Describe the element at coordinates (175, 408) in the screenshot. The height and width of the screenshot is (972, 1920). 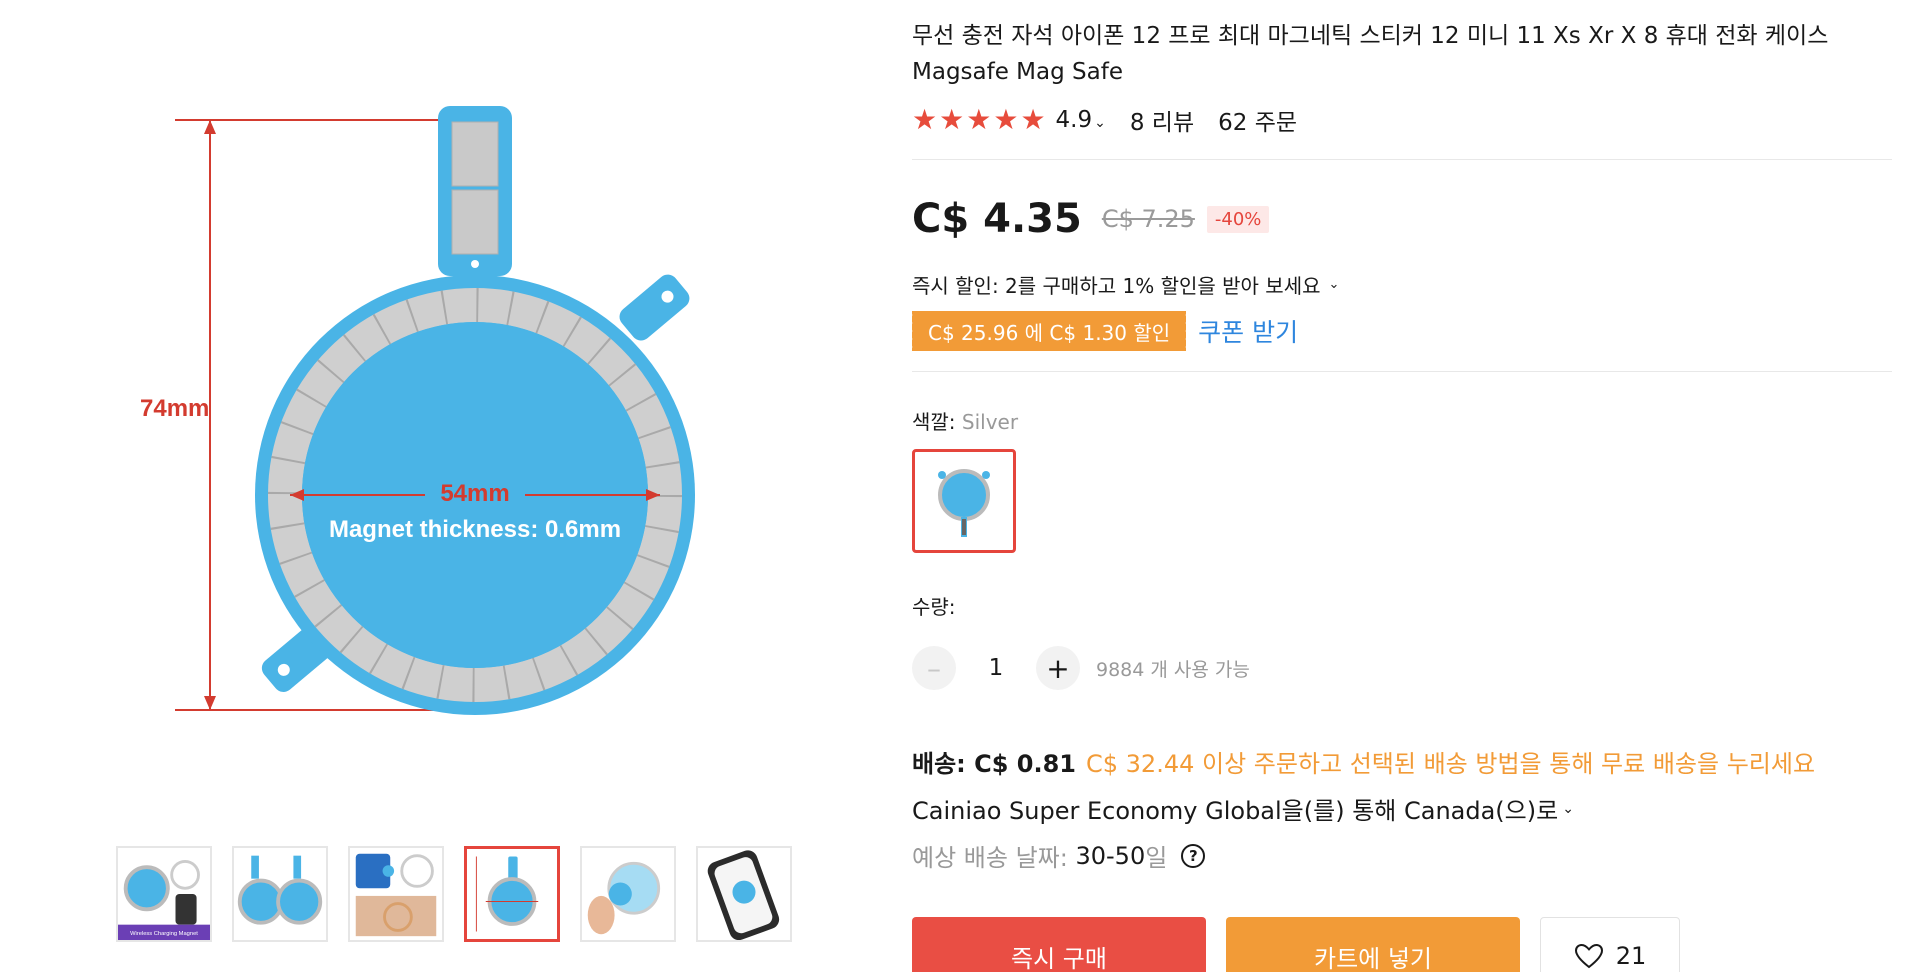
I see `height-dimension-label: 74mm` at that location.